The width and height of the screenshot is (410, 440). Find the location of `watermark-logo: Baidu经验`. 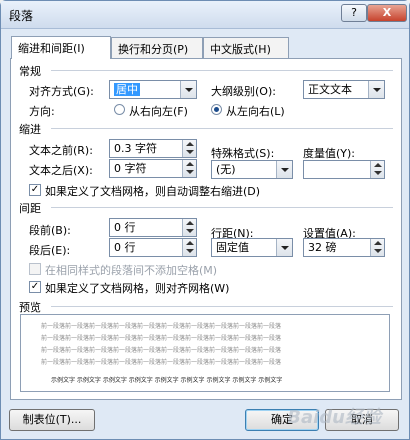

watermark-logo: Baidu经验 is located at coordinates (334, 417).